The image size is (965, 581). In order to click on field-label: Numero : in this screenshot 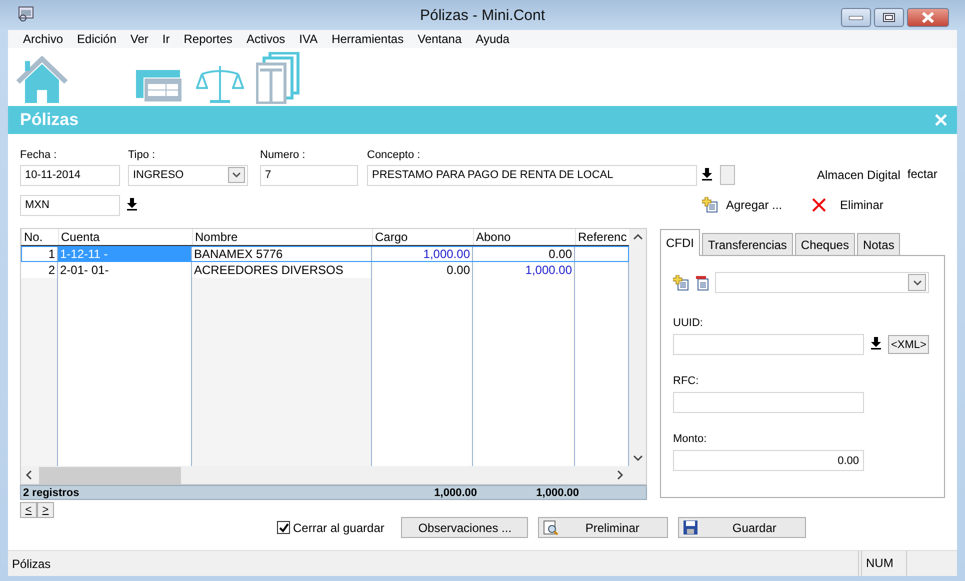, I will do `click(283, 155)`.